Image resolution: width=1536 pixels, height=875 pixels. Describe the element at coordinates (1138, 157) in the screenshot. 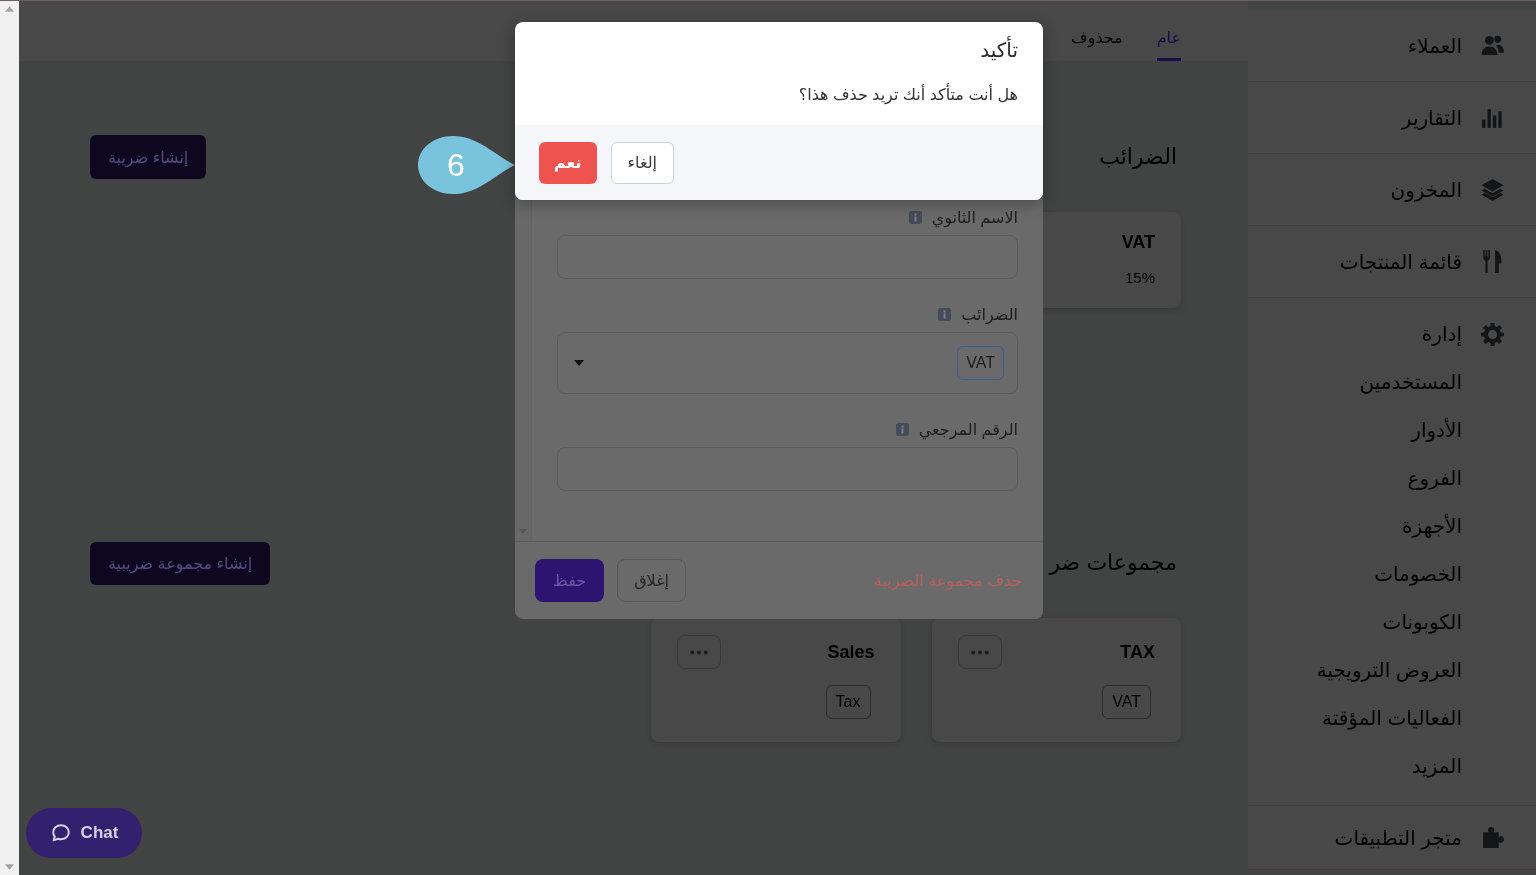

I see `section-title: الضرائب` at that location.